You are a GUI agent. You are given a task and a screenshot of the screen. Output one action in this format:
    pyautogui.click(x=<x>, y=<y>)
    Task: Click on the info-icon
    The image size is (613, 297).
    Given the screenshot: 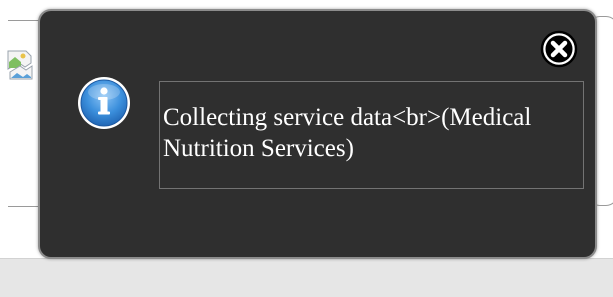 What is the action you would take?
    pyautogui.click(x=104, y=103)
    